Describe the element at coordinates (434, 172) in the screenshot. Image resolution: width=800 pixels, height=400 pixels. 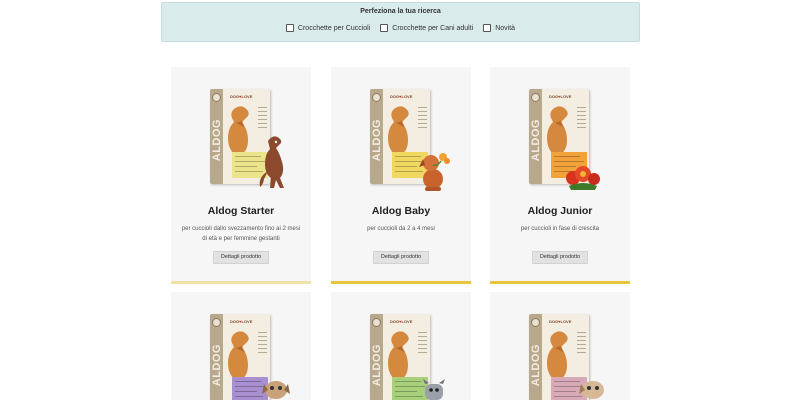
I see `puppy-with-flower-icon` at that location.